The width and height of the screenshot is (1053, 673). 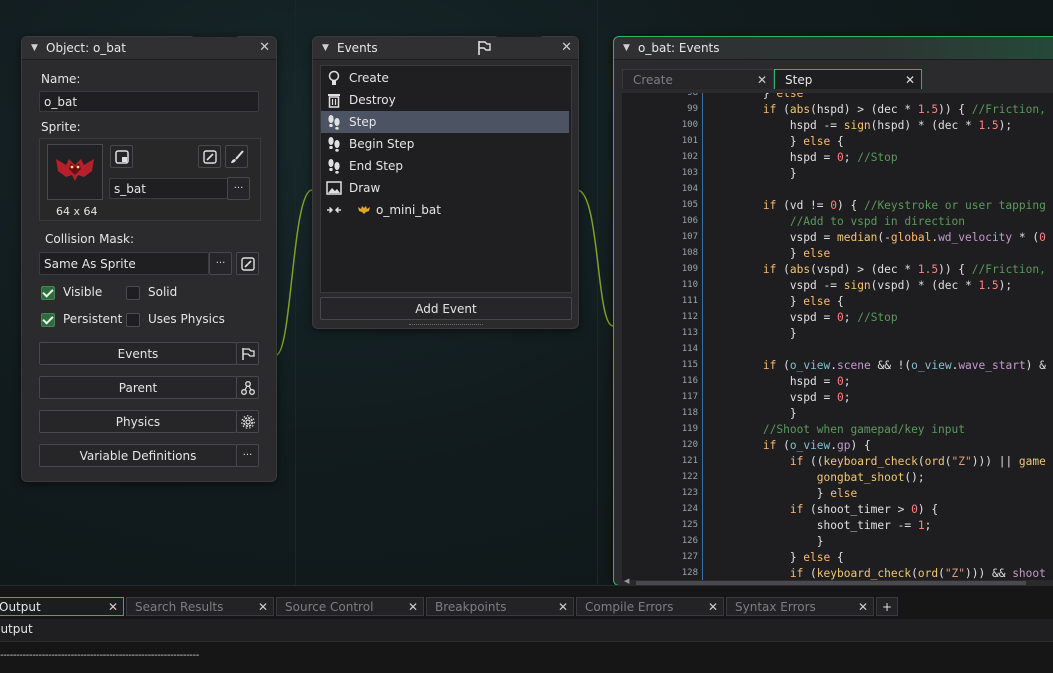 I want to click on events-panel-titlebar: ▼ Events ✕, so click(x=445, y=48).